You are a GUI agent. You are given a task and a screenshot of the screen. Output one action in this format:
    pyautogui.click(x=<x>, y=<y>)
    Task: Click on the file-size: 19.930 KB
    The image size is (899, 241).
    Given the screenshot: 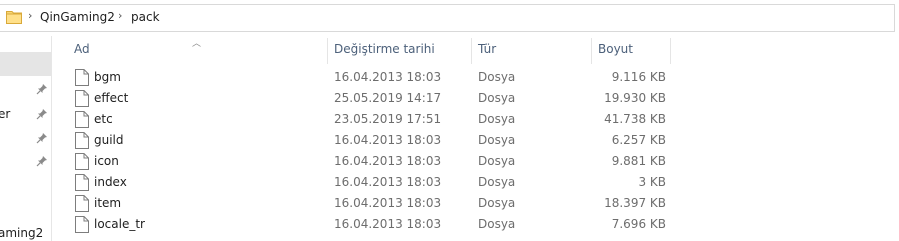 What is the action you would take?
    pyautogui.click(x=635, y=98)
    